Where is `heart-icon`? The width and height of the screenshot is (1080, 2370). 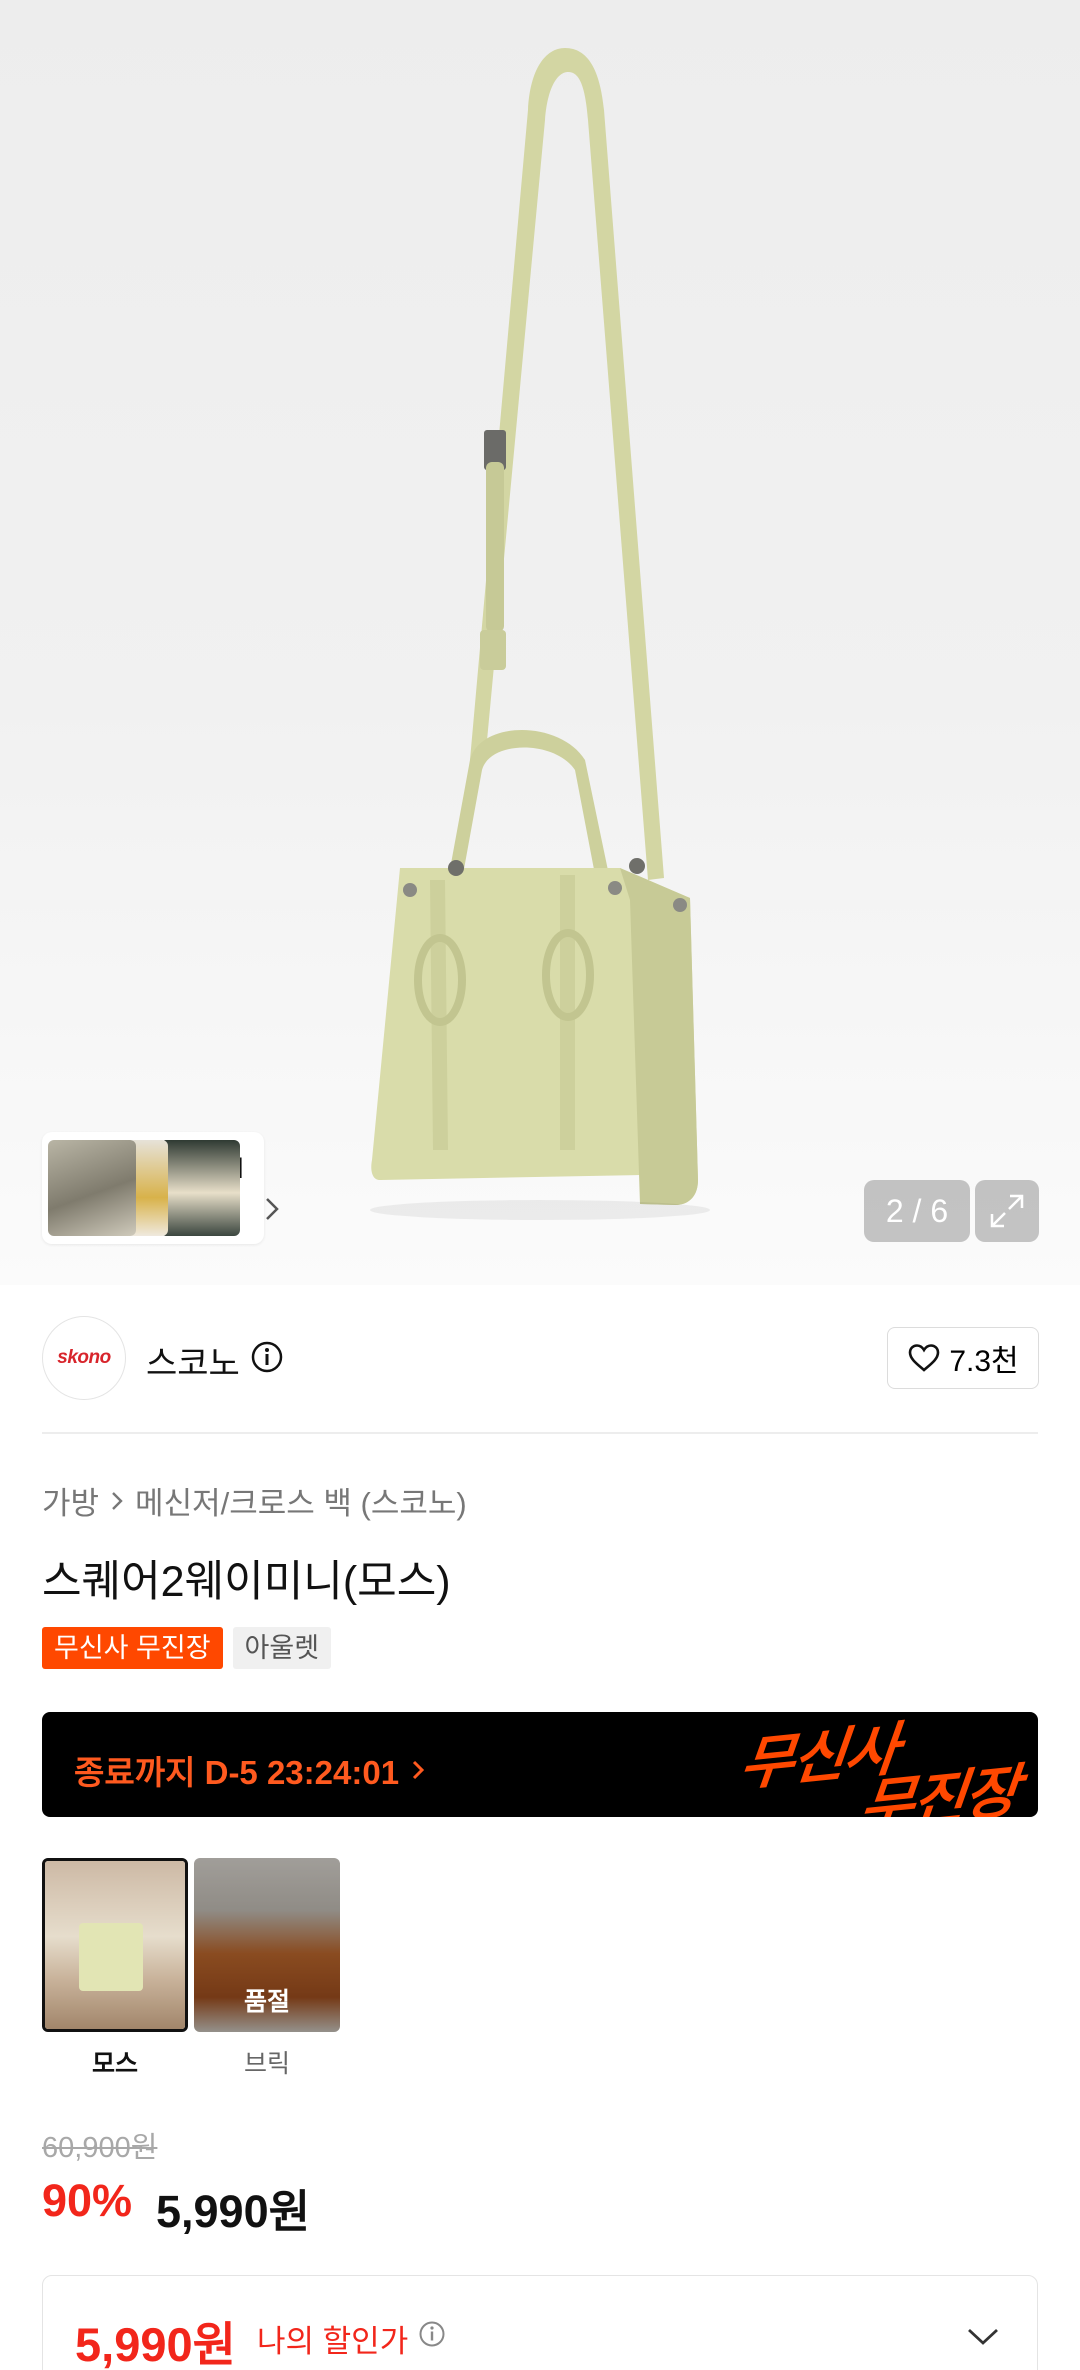 heart-icon is located at coordinates (924, 1358).